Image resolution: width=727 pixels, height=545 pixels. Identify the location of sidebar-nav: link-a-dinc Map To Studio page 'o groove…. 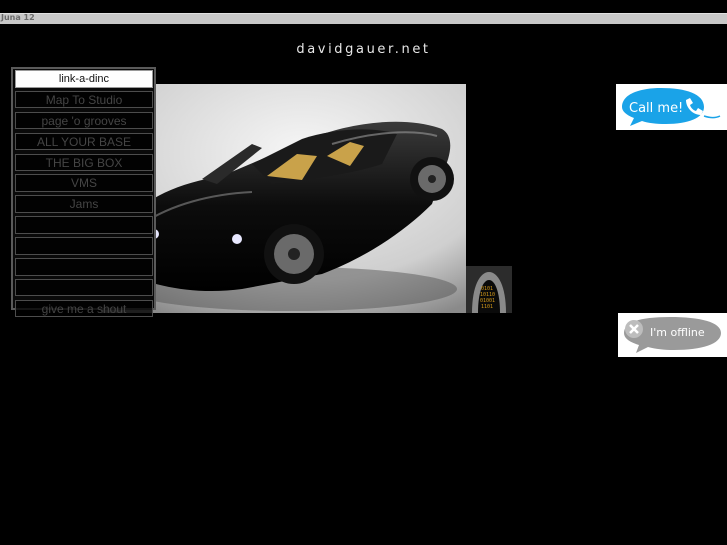
(83, 192).